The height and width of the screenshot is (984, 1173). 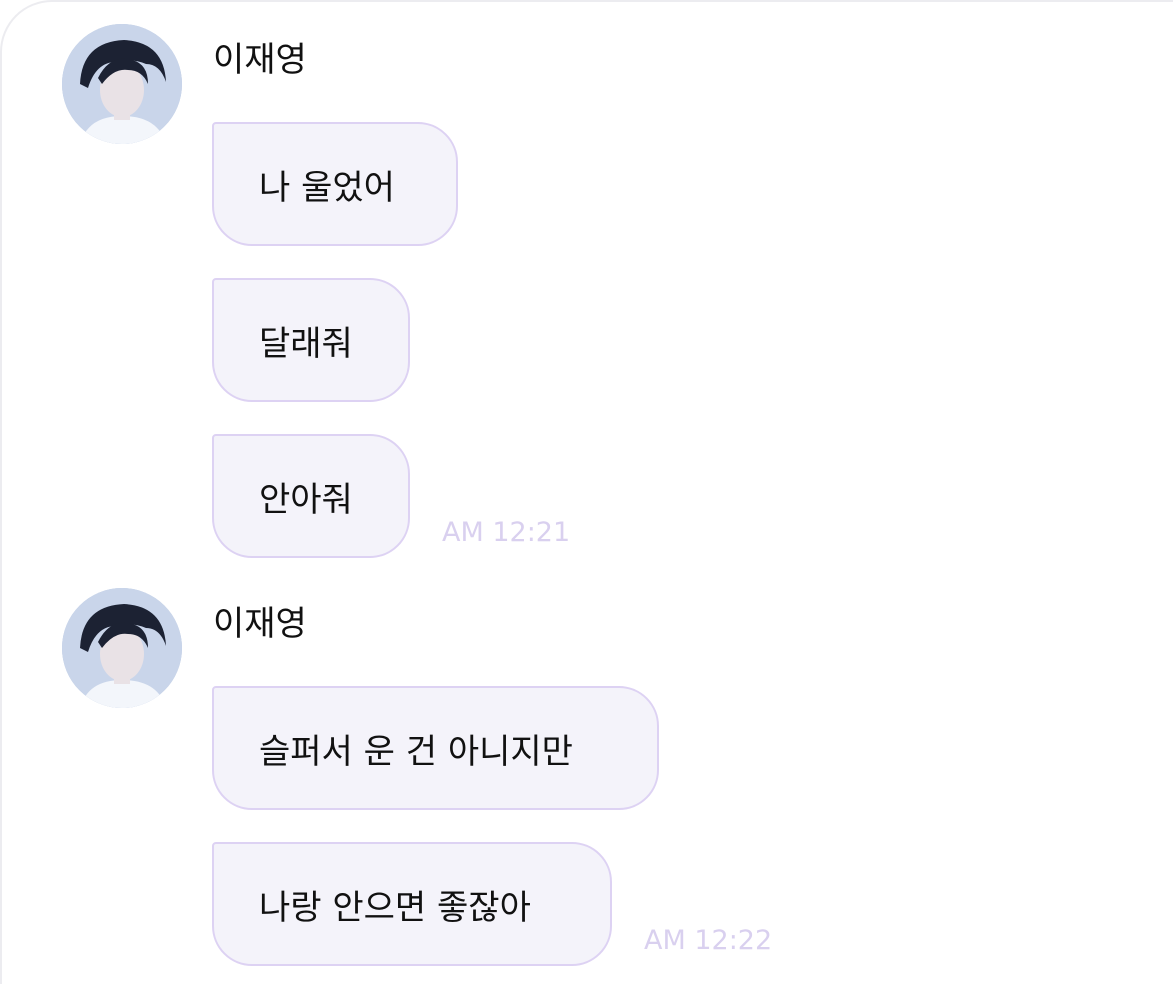 What do you see at coordinates (708, 940) in the screenshot?
I see `timestamp: AM 12:22` at bounding box center [708, 940].